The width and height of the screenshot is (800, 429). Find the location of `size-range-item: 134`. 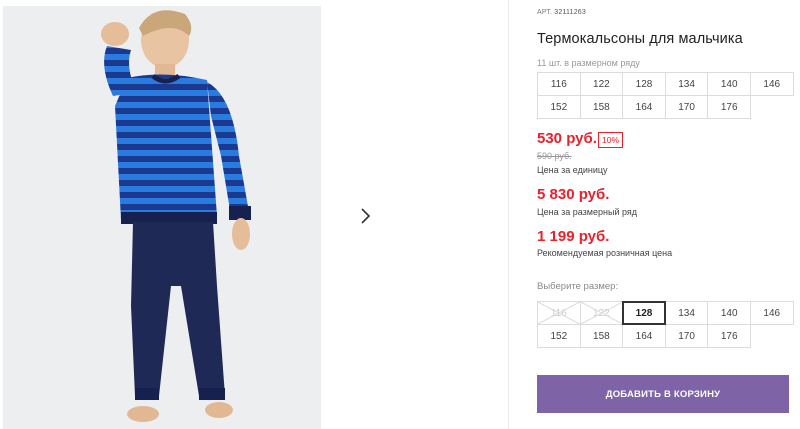

size-range-item: 134 is located at coordinates (686, 84).